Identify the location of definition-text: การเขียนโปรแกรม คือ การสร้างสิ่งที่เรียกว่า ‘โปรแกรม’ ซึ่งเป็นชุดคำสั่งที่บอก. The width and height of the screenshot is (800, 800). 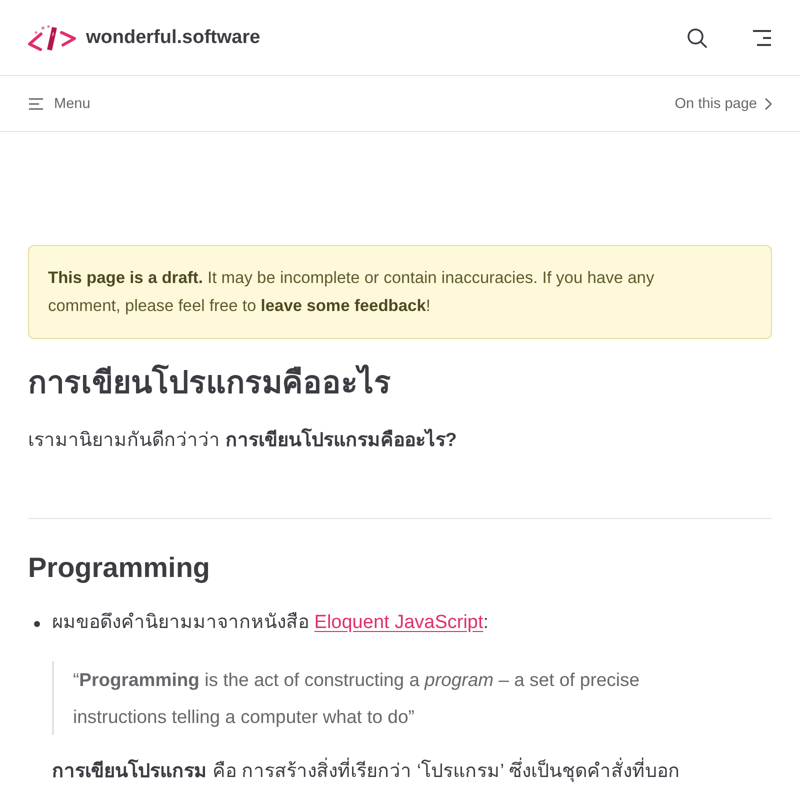
(412, 772).